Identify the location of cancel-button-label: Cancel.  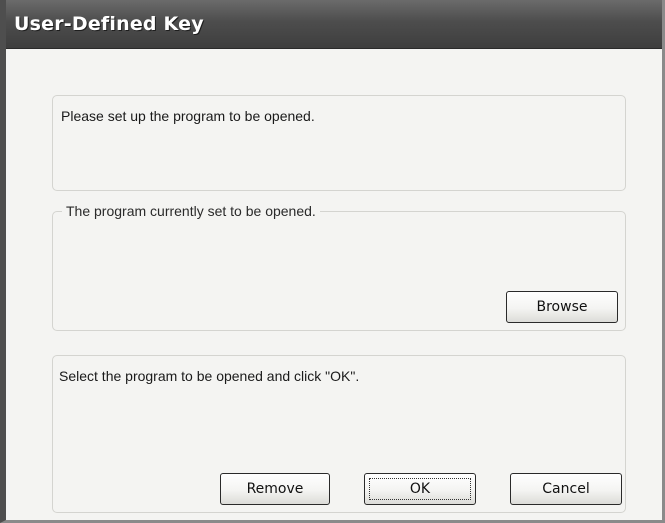
(566, 489).